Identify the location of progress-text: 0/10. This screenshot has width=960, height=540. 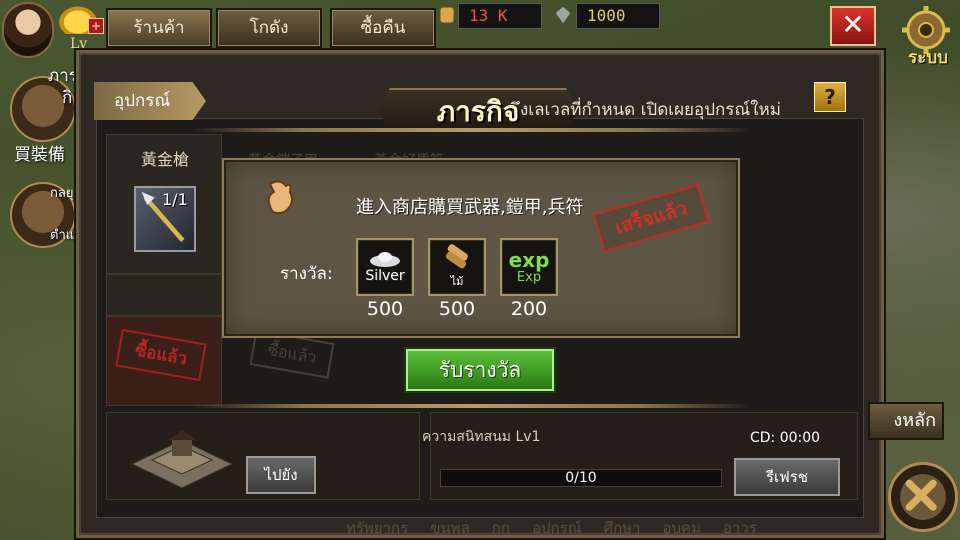
(581, 478).